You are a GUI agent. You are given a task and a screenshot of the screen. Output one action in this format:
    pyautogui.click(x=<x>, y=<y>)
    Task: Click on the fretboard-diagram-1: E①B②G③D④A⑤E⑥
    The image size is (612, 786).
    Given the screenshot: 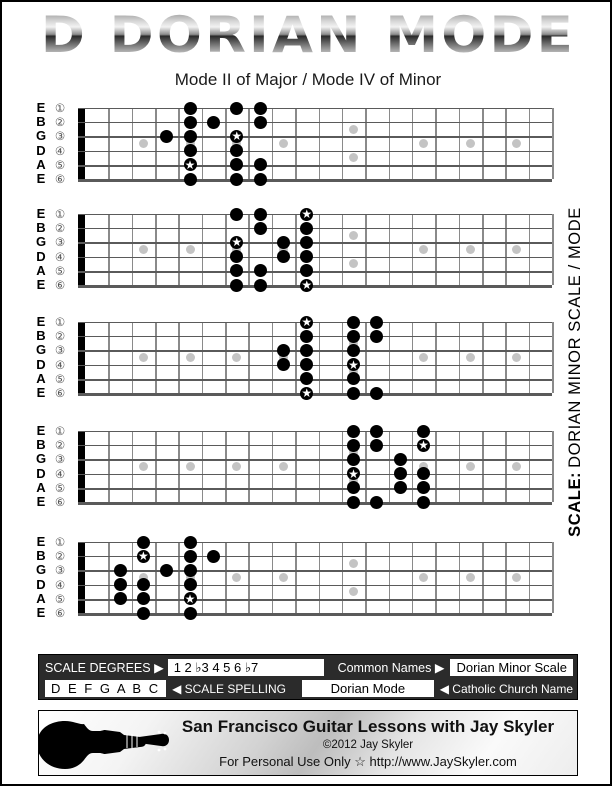 What is the action you would take?
    pyautogui.click(x=307, y=147)
    